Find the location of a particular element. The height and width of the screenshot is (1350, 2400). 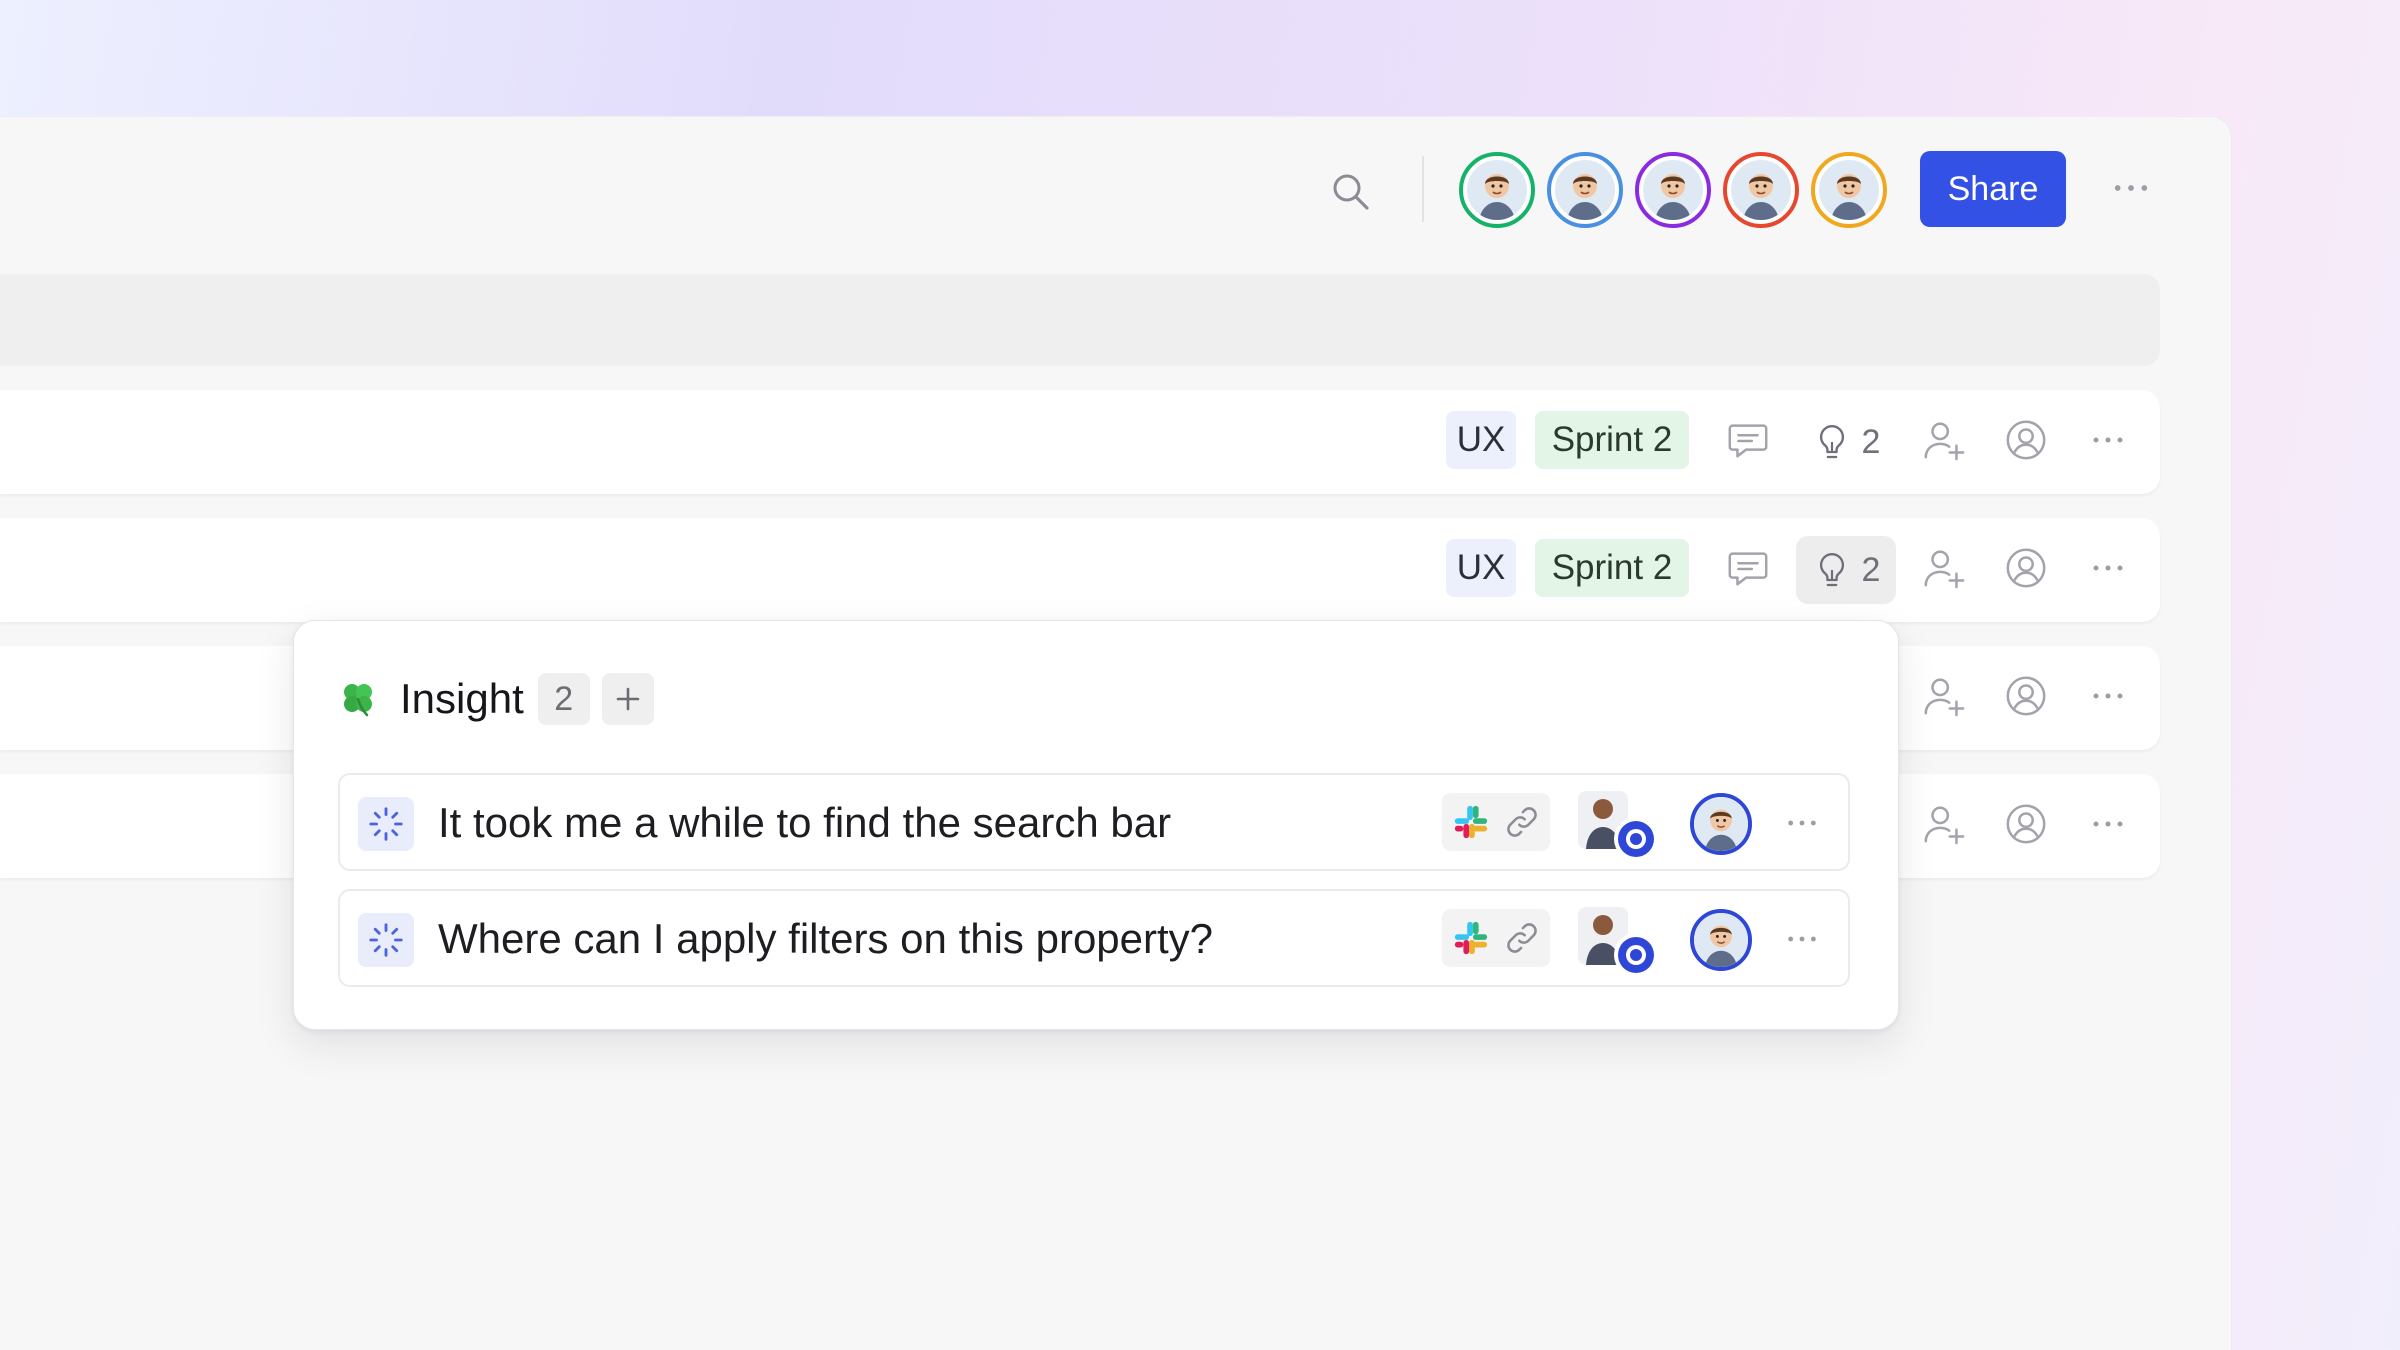

search-icon is located at coordinates (1351, 192).